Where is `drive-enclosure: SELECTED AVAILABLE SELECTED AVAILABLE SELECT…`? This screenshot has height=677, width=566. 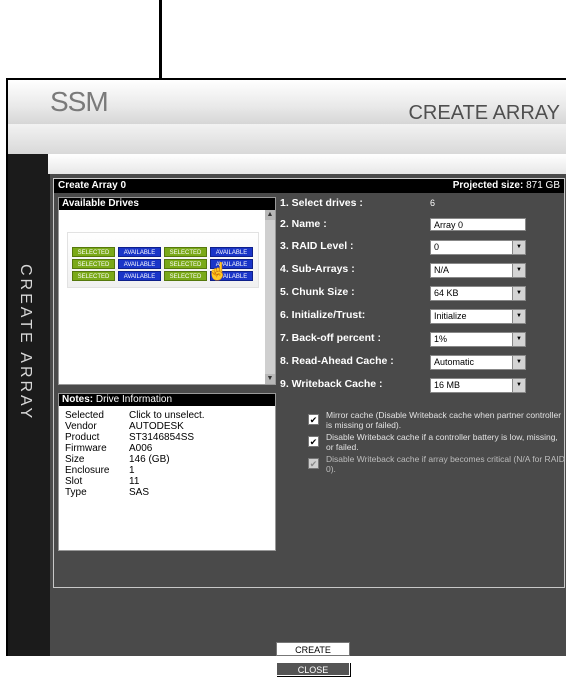 drive-enclosure: SELECTED AVAILABLE SELECTED AVAILABLE SELECT… is located at coordinates (163, 260).